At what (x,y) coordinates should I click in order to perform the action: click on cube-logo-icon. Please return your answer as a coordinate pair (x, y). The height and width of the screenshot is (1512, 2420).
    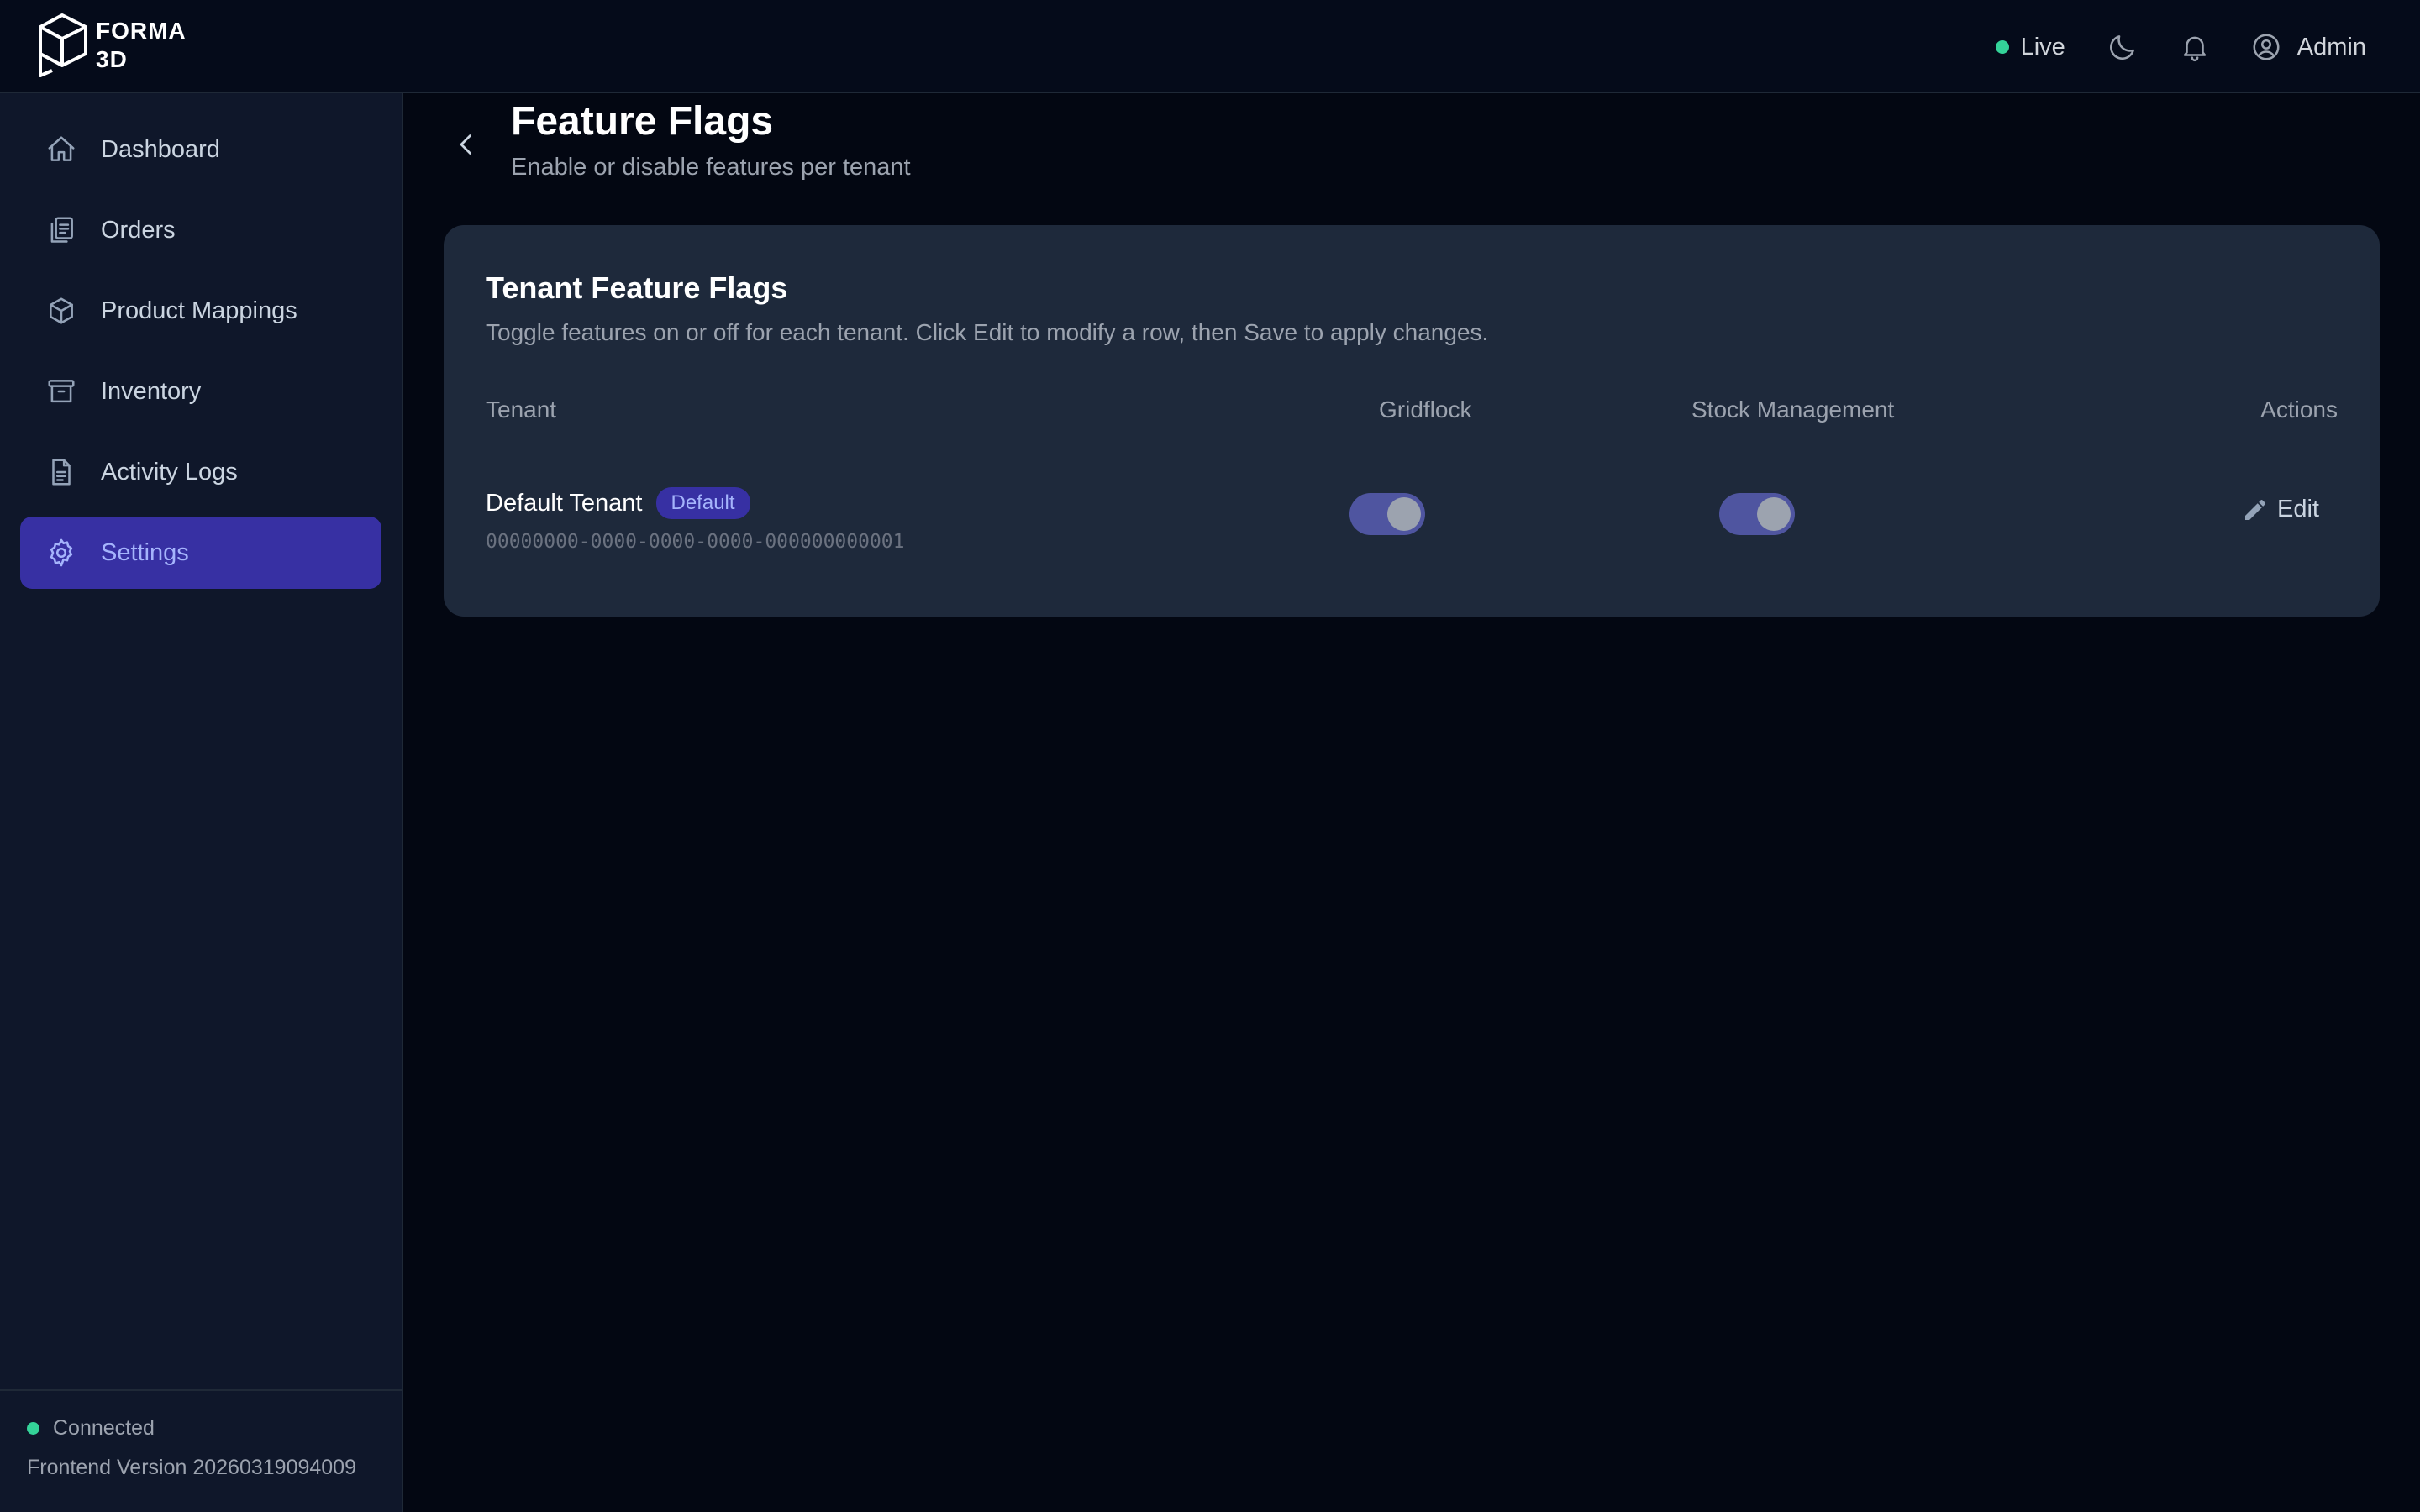
    Looking at the image, I should click on (63, 45).